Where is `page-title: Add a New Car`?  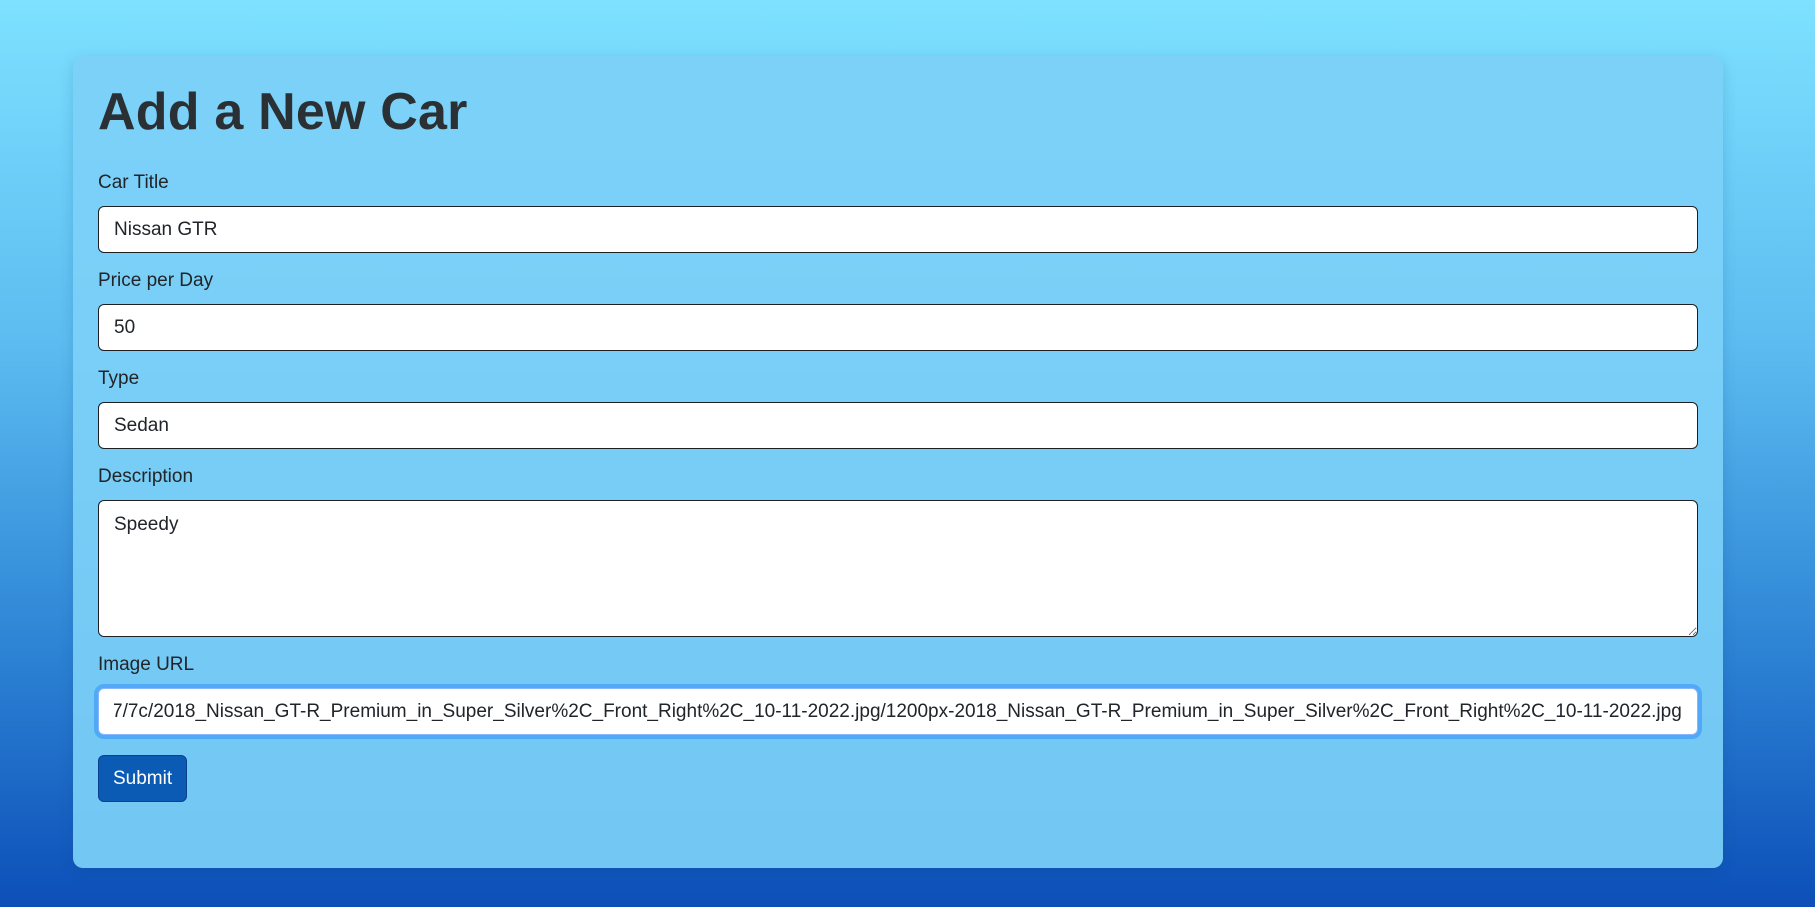 page-title: Add a New Car is located at coordinates (283, 112).